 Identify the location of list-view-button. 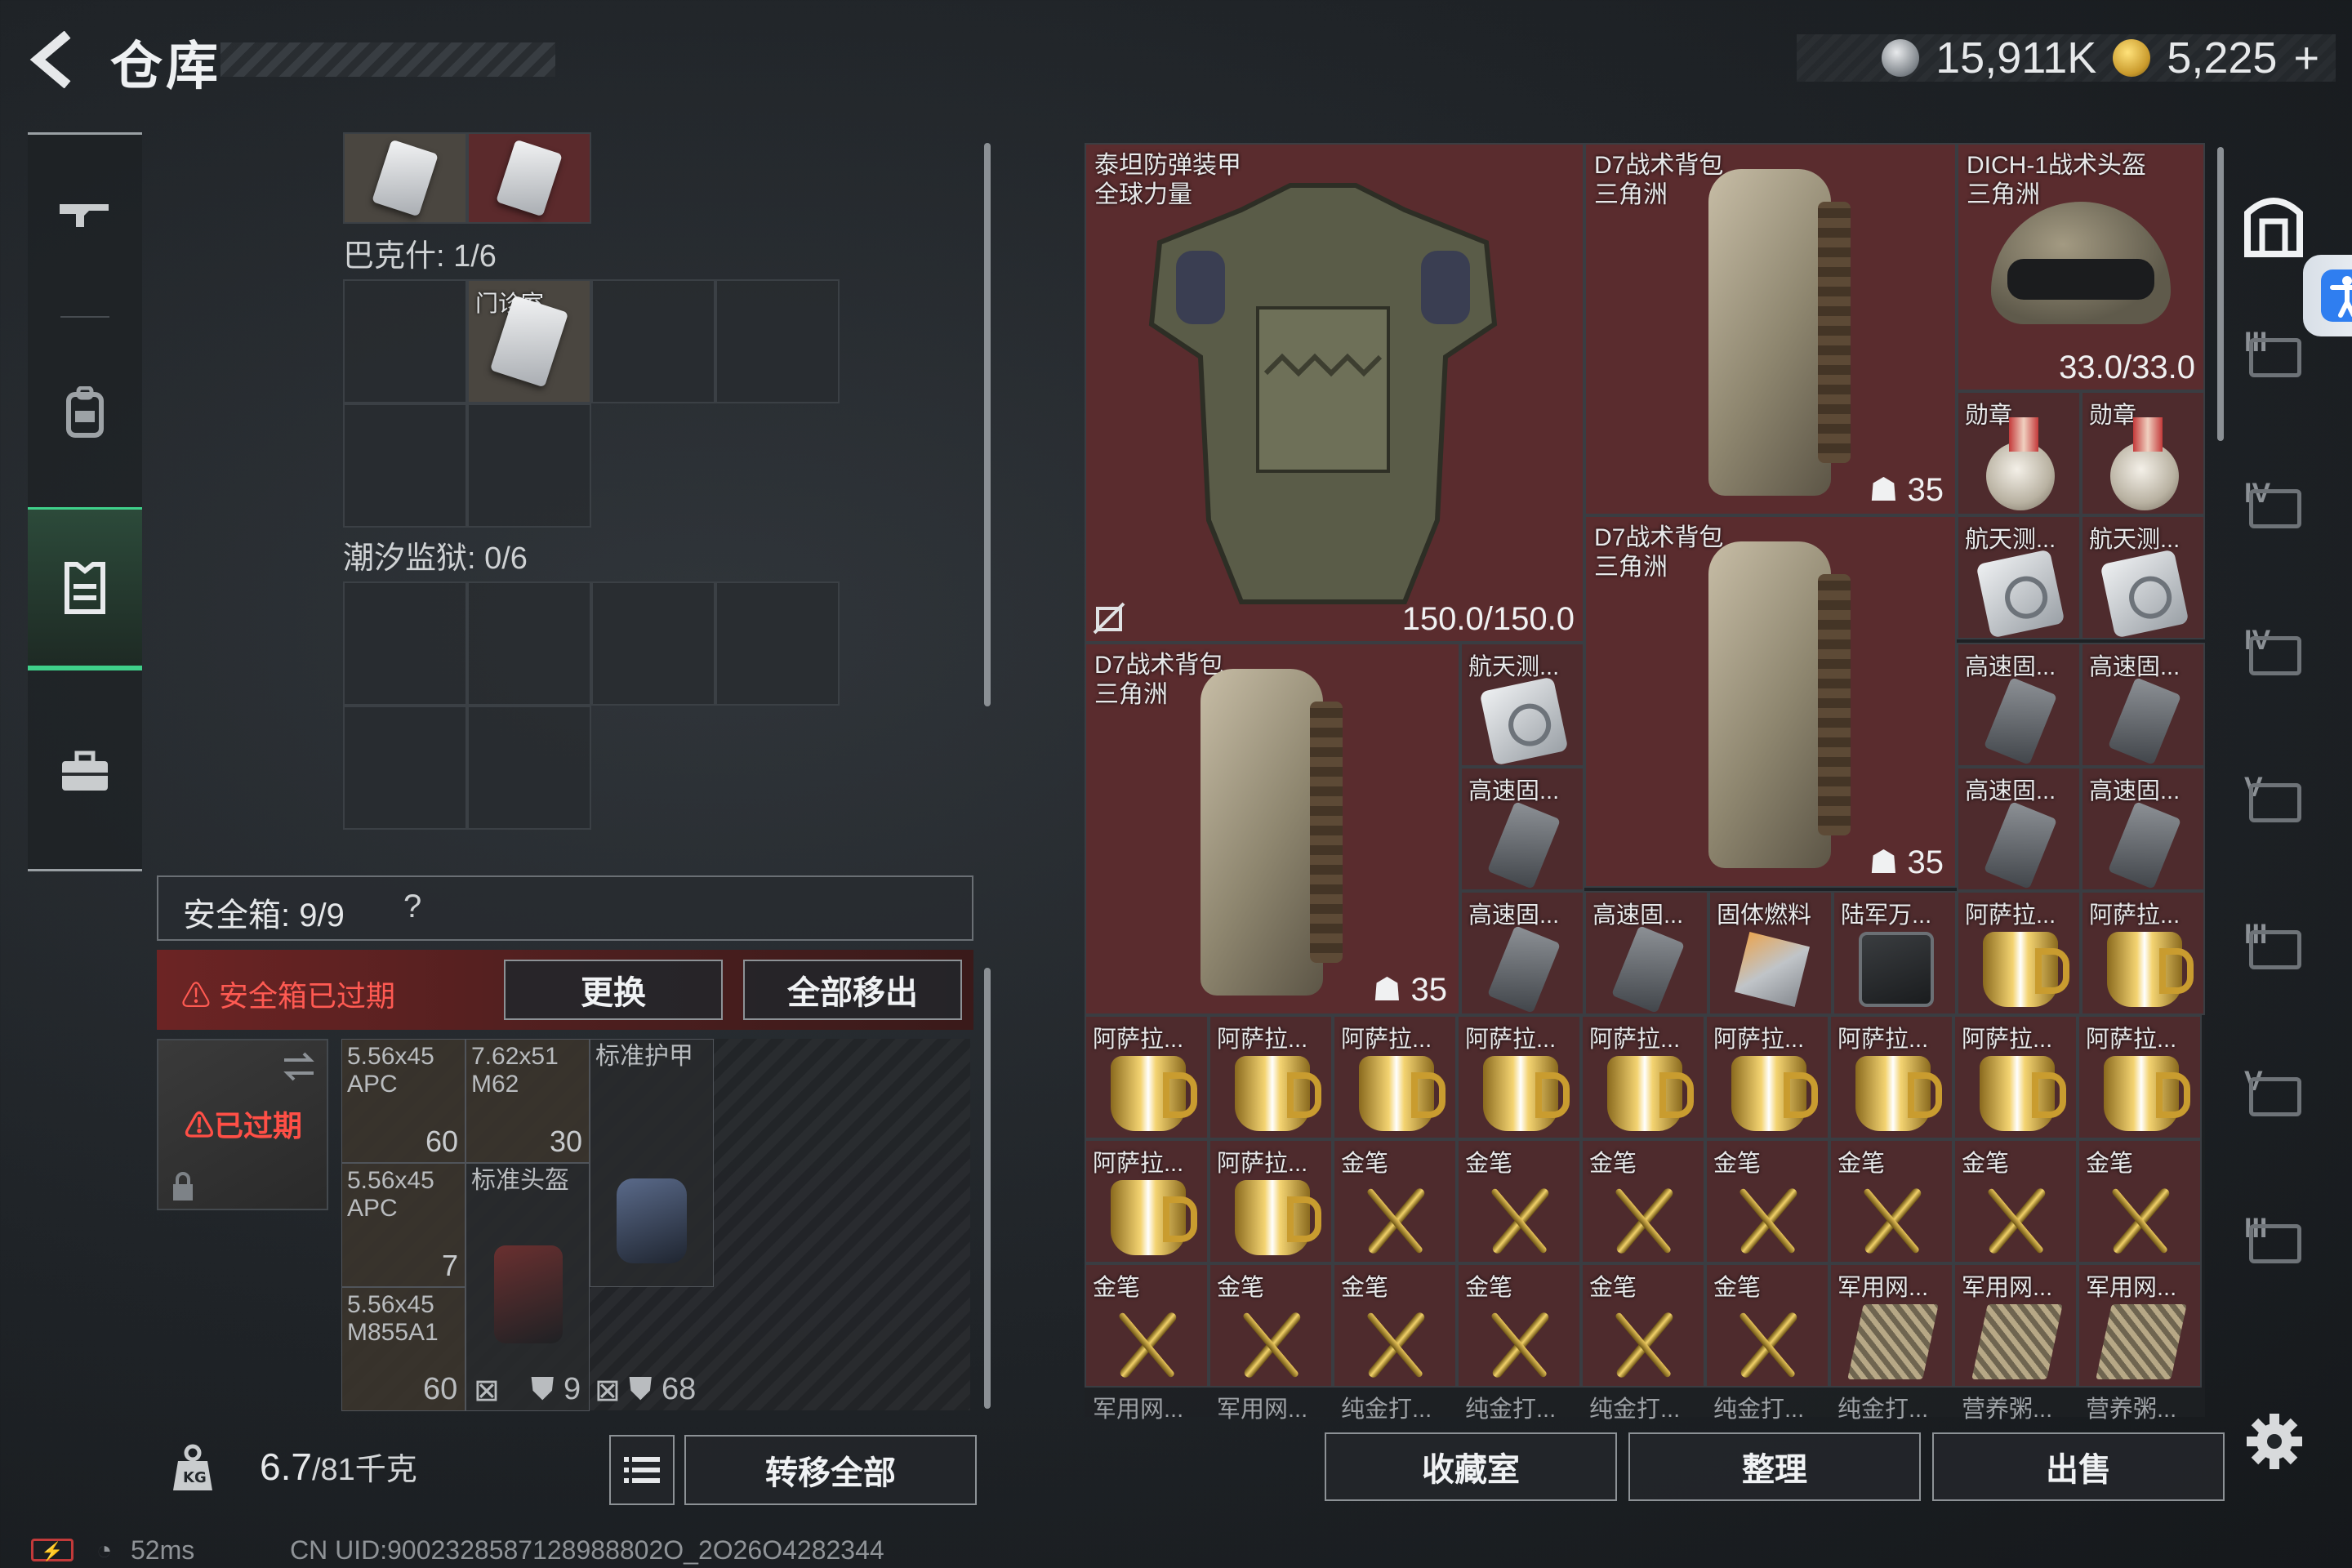
(642, 1470).